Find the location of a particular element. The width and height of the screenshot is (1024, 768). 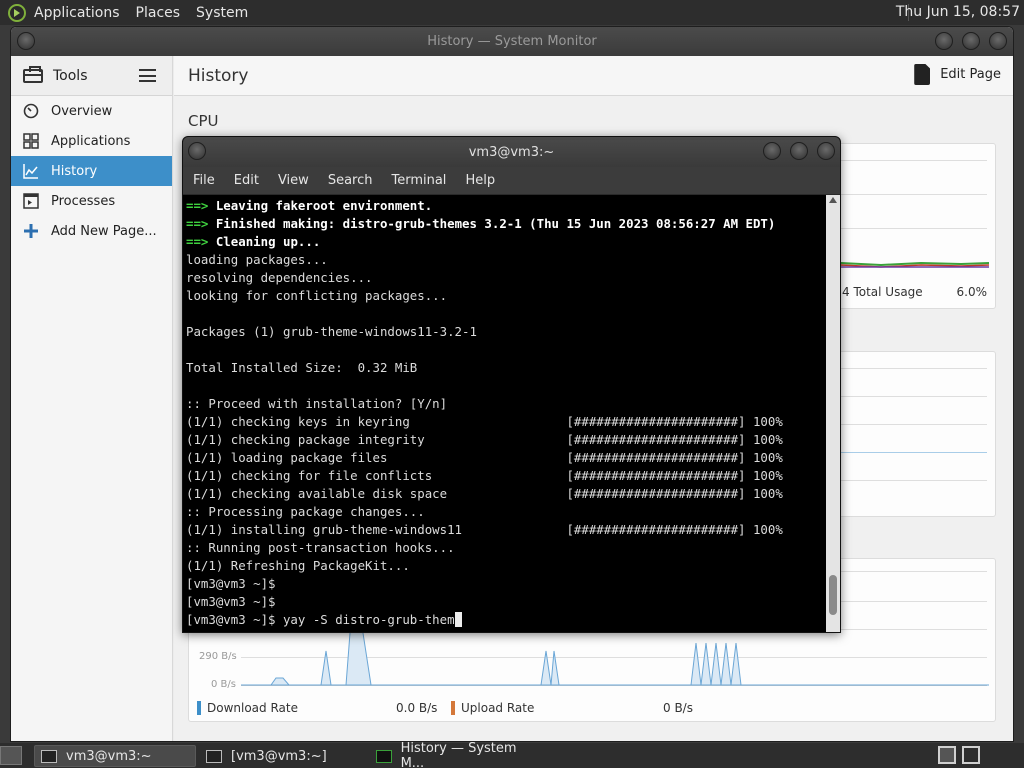

sidebar-header: Tools is located at coordinates (91, 76).